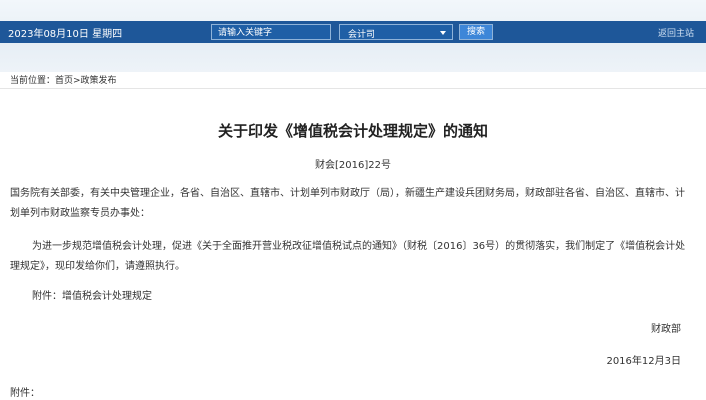 The width and height of the screenshot is (706, 400). I want to click on search-input: 请输入关键字, so click(271, 32).